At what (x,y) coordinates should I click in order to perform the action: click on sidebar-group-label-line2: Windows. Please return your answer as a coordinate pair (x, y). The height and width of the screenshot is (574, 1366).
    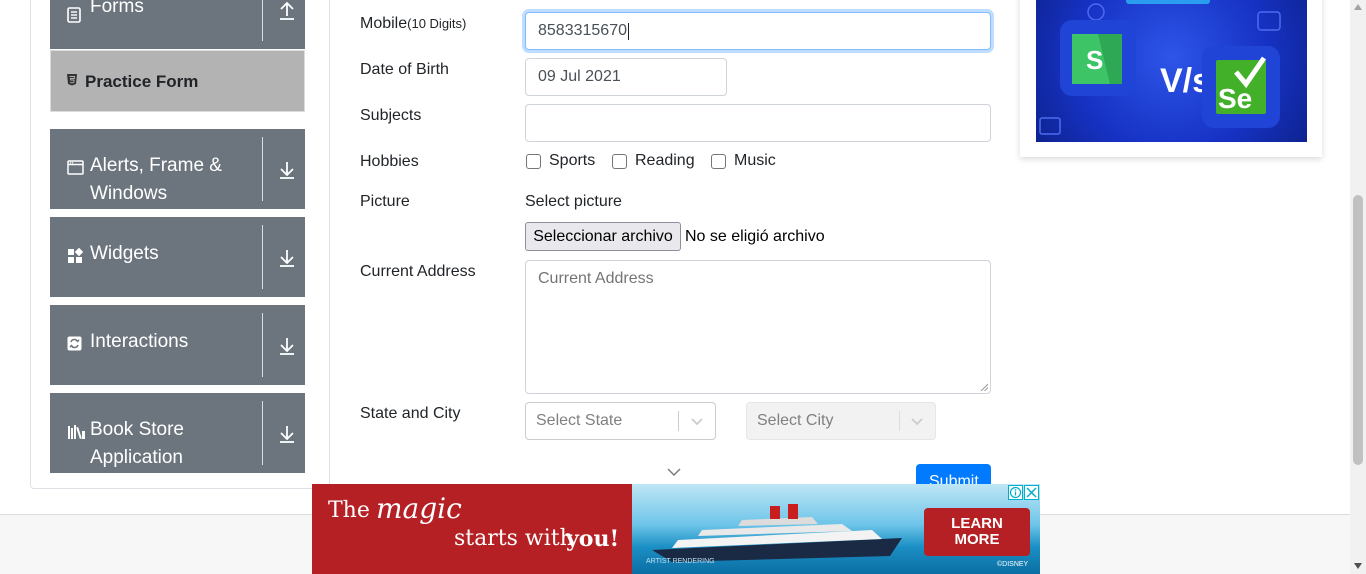
    Looking at the image, I should click on (129, 193).